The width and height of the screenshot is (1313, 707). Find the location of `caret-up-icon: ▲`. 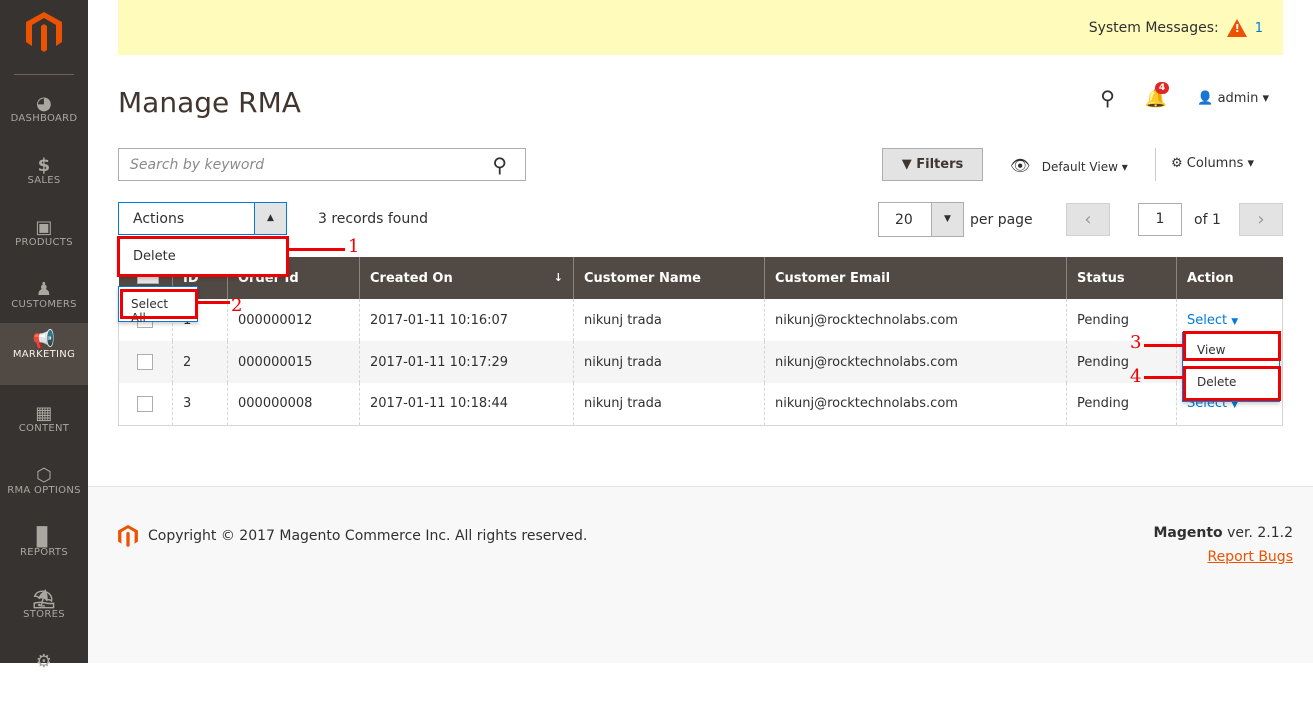

caret-up-icon: ▲ is located at coordinates (270, 218).